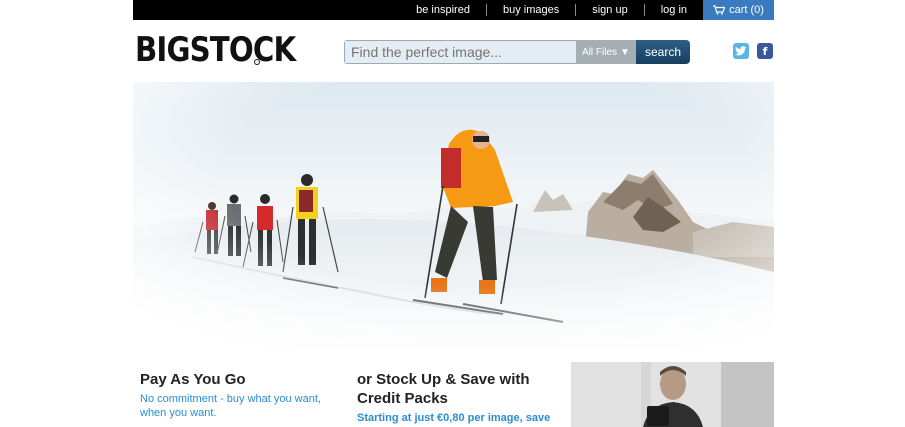  Describe the element at coordinates (719, 10) in the screenshot. I see `cart-icon` at that location.